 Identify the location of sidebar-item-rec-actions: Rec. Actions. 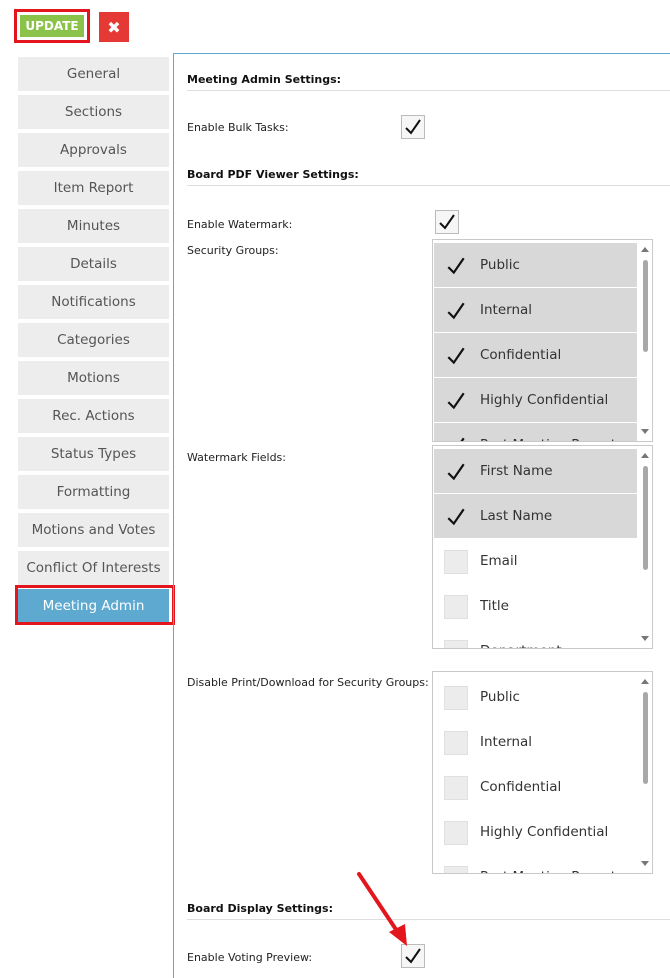
(93, 416).